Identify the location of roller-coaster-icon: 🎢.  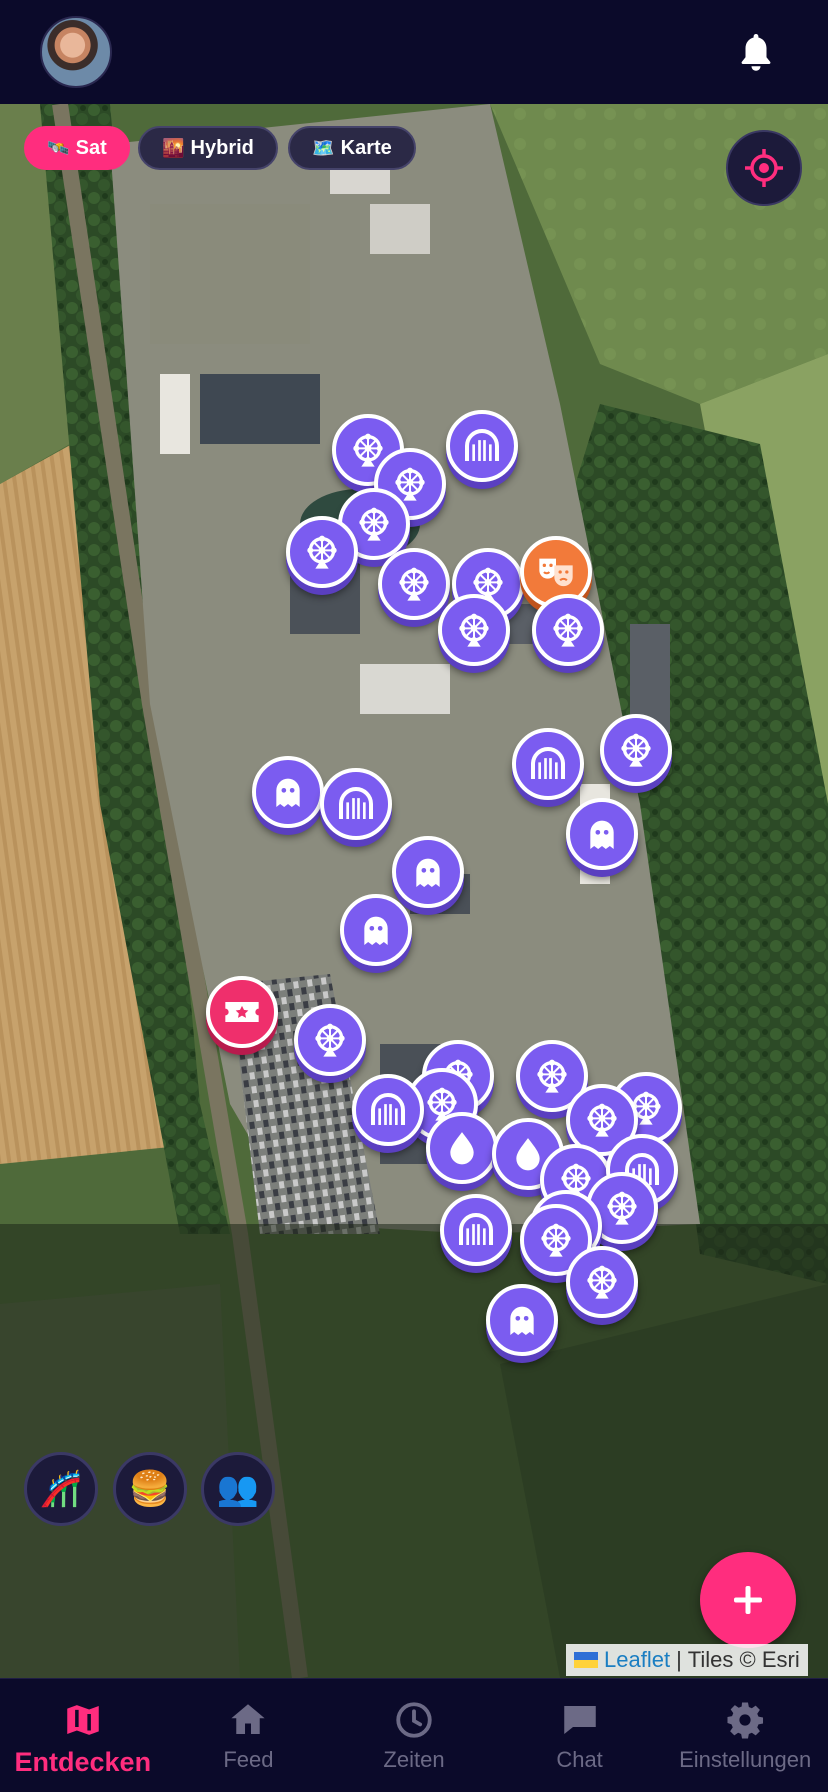
(61, 1489).